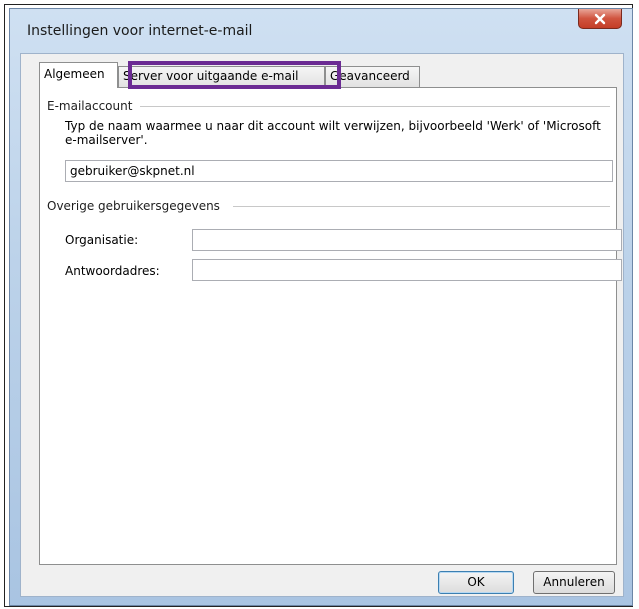 The image size is (639, 609). What do you see at coordinates (339, 171) in the screenshot?
I see `account-name-input: gebruiker@skpnet.nl` at bounding box center [339, 171].